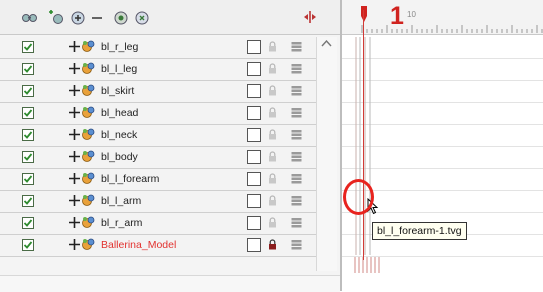 The height and width of the screenshot is (292, 543). Describe the element at coordinates (158, 114) in the screenshot. I see `layer-row: bl_head` at that location.